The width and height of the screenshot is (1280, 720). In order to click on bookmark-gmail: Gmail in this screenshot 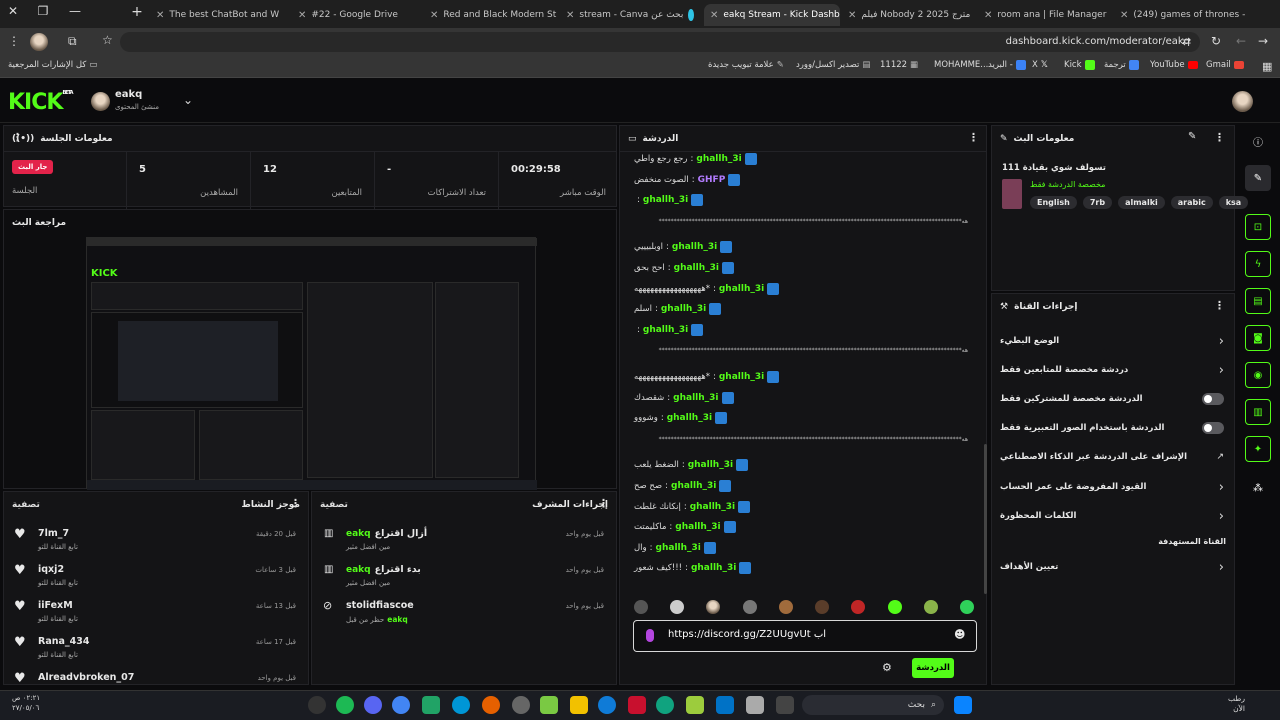, I will do `click(1225, 65)`.